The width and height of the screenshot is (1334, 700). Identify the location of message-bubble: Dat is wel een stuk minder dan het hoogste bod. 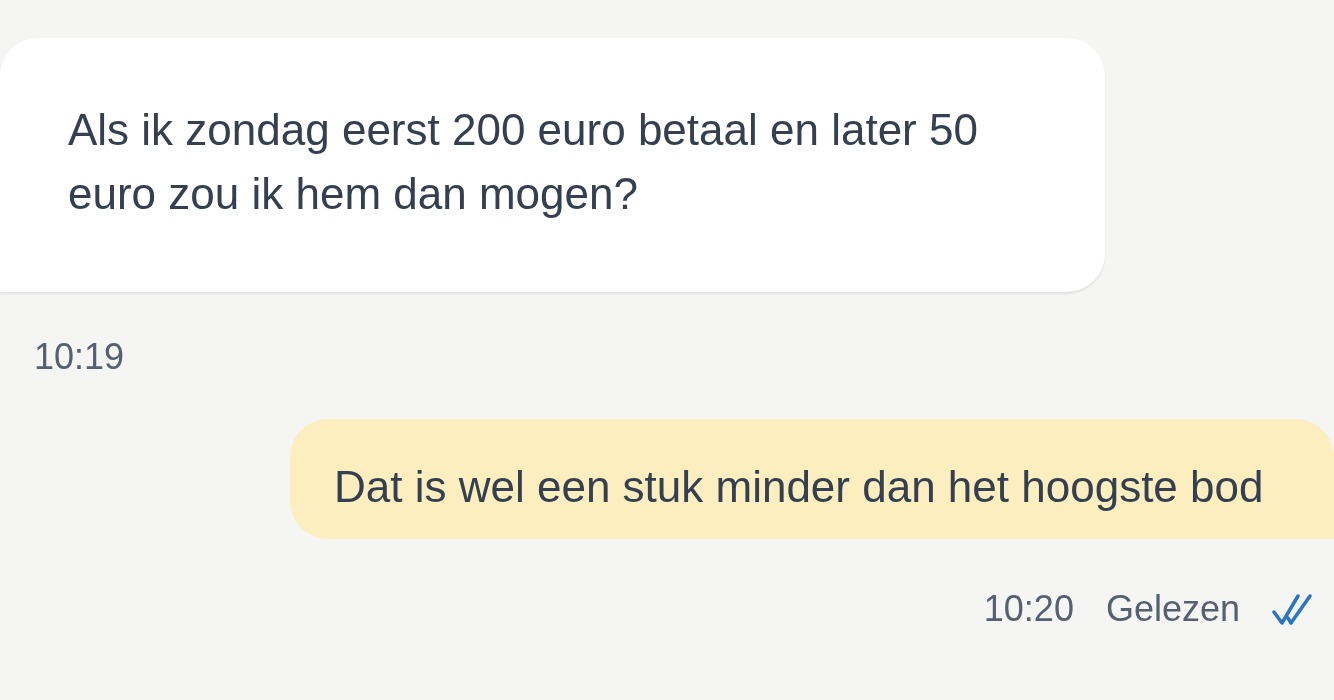
(812, 479).